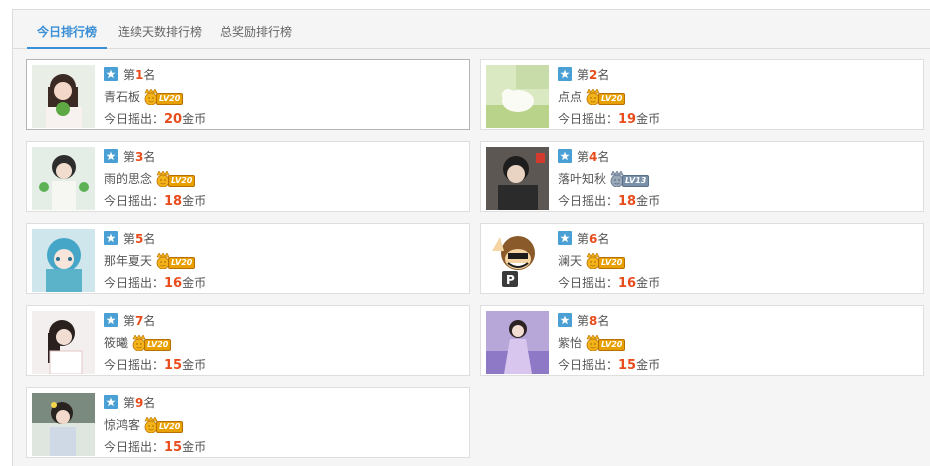 The width and height of the screenshot is (930, 466). What do you see at coordinates (248, 340) in the screenshot?
I see `ranking-card: 第7名 筱曦 LV20 今日摇出：15金币` at bounding box center [248, 340].